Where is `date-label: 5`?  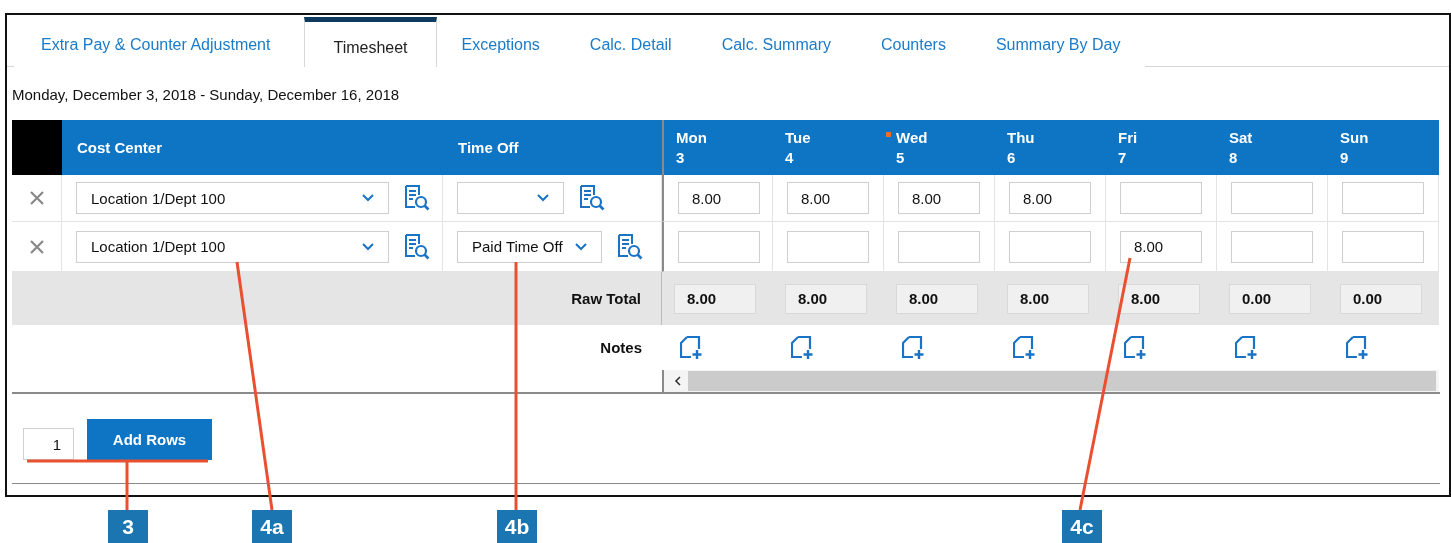 date-label: 5 is located at coordinates (900, 157).